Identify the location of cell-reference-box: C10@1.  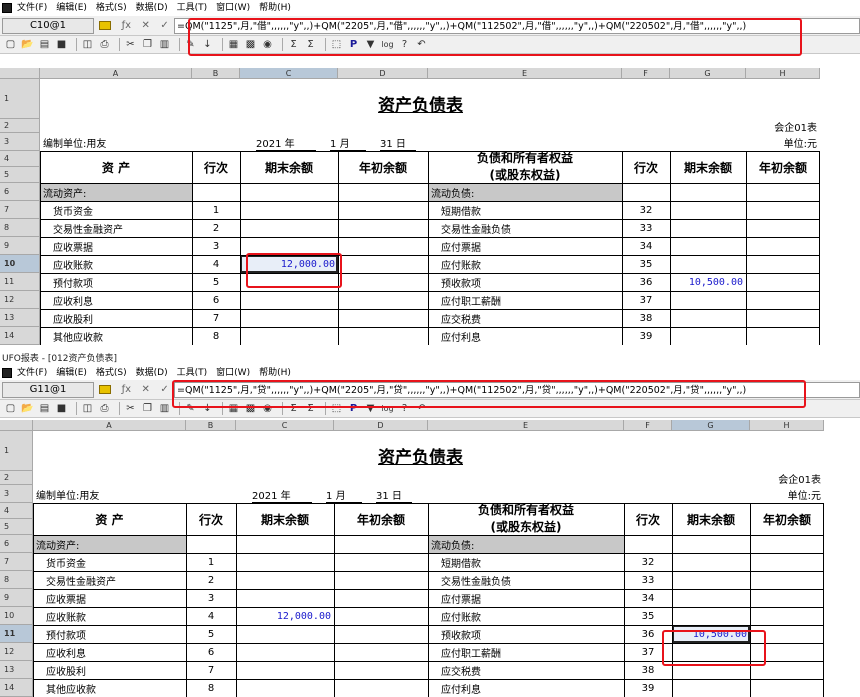
(48, 25).